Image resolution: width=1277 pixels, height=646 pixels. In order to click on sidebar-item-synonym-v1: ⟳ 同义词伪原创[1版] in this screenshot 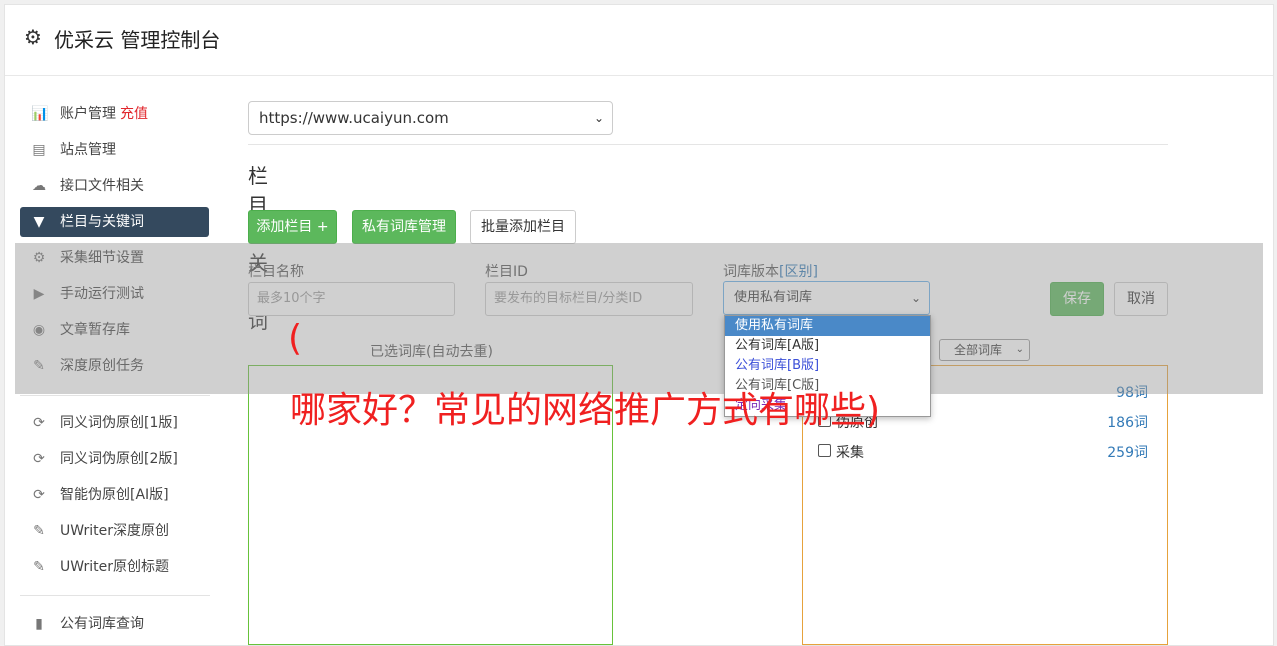, I will do `click(114, 423)`.